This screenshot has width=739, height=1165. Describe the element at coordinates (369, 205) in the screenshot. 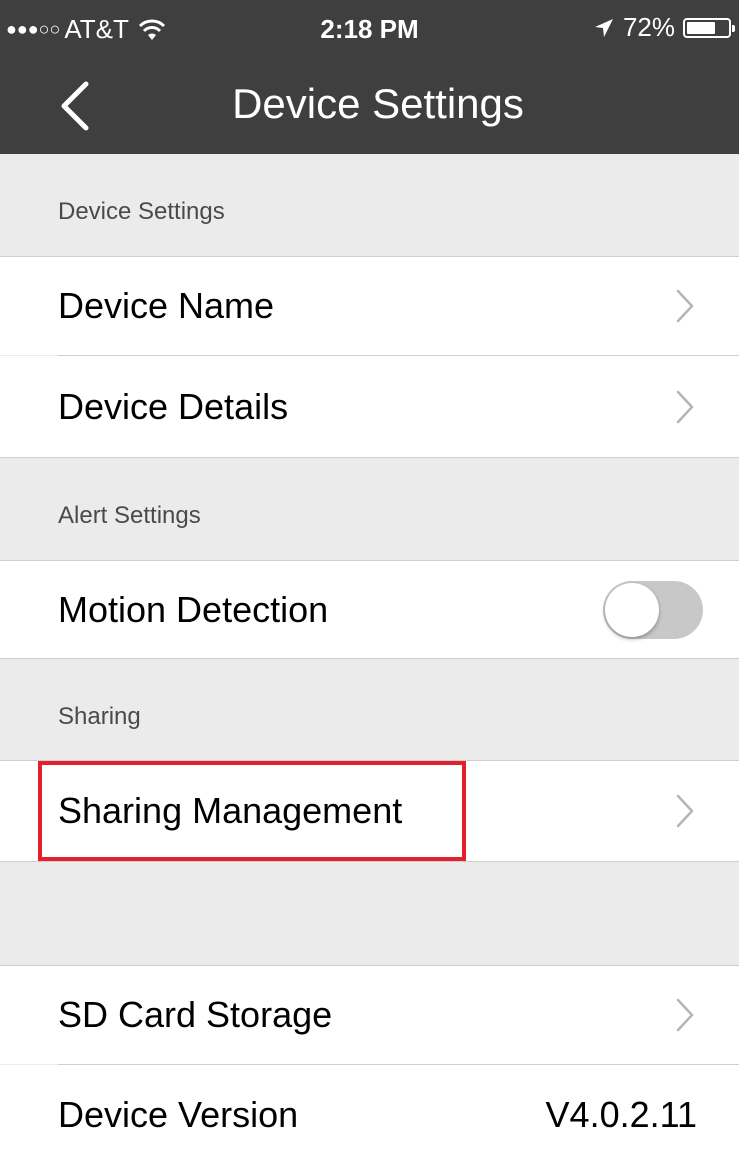

I see `section-header-device-settings: Device Settings` at that location.